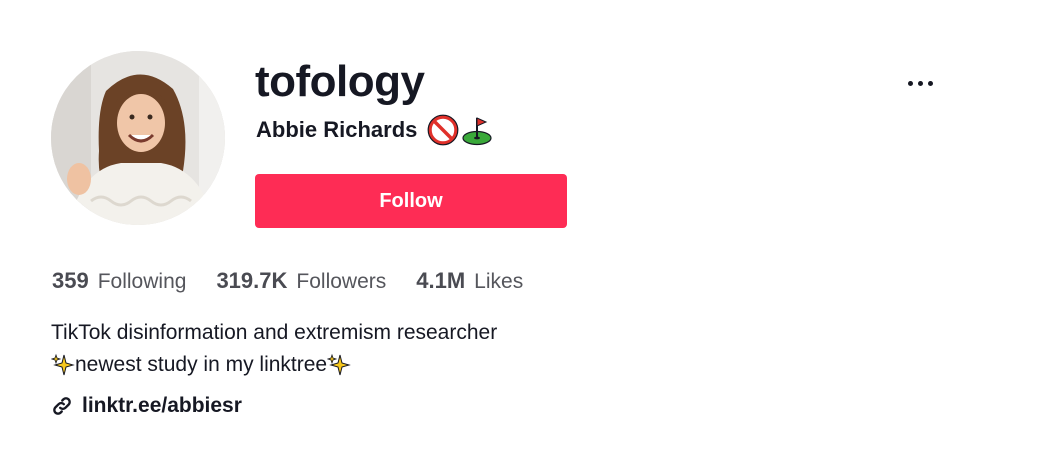 This screenshot has width=1048, height=453. Describe the element at coordinates (142, 281) in the screenshot. I see `stat-label: Following` at that location.